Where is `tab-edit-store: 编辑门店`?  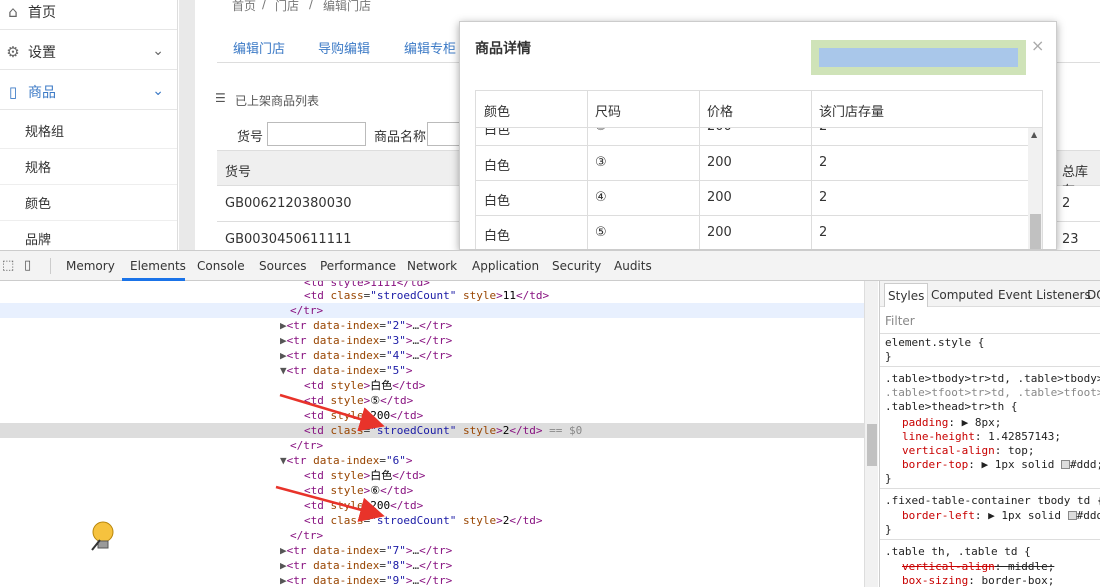
tab-edit-store: 编辑门店 is located at coordinates (259, 47).